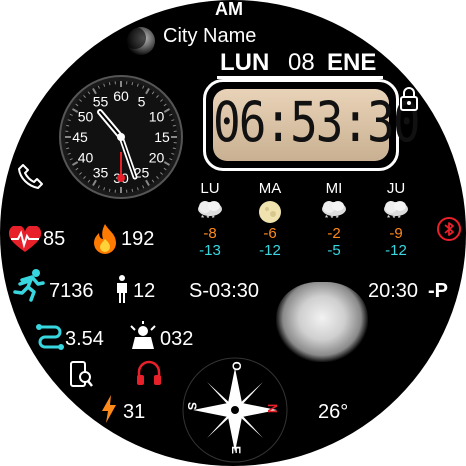 The image size is (466, 466). What do you see at coordinates (322, 322) in the screenshot?
I see `weather-cloud-image` at bounding box center [322, 322].